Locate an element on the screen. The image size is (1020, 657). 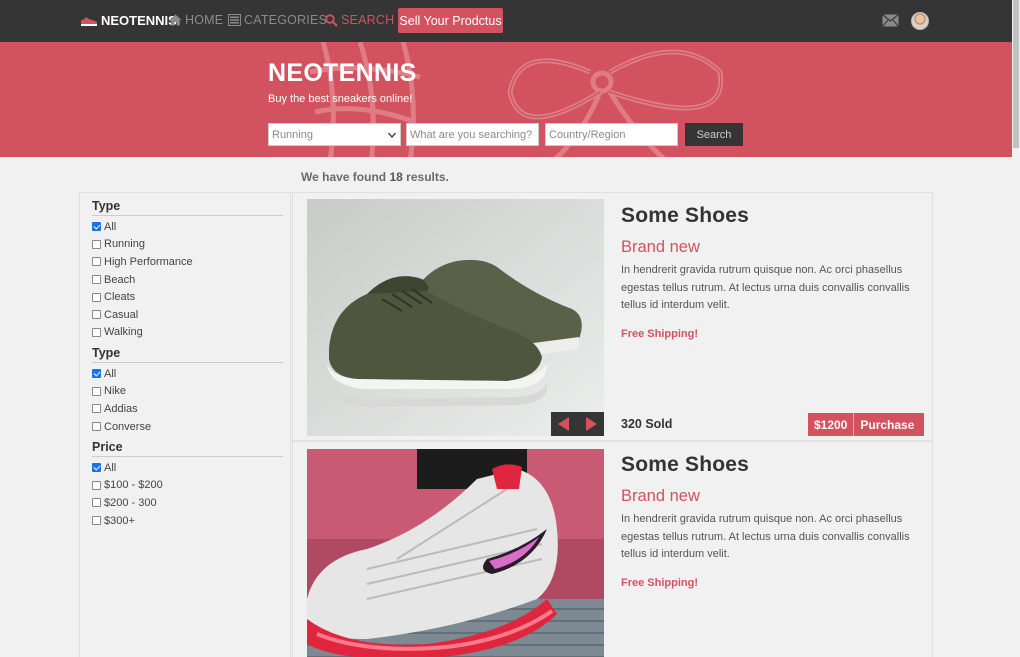
filter-option: Nike is located at coordinates (187, 392).